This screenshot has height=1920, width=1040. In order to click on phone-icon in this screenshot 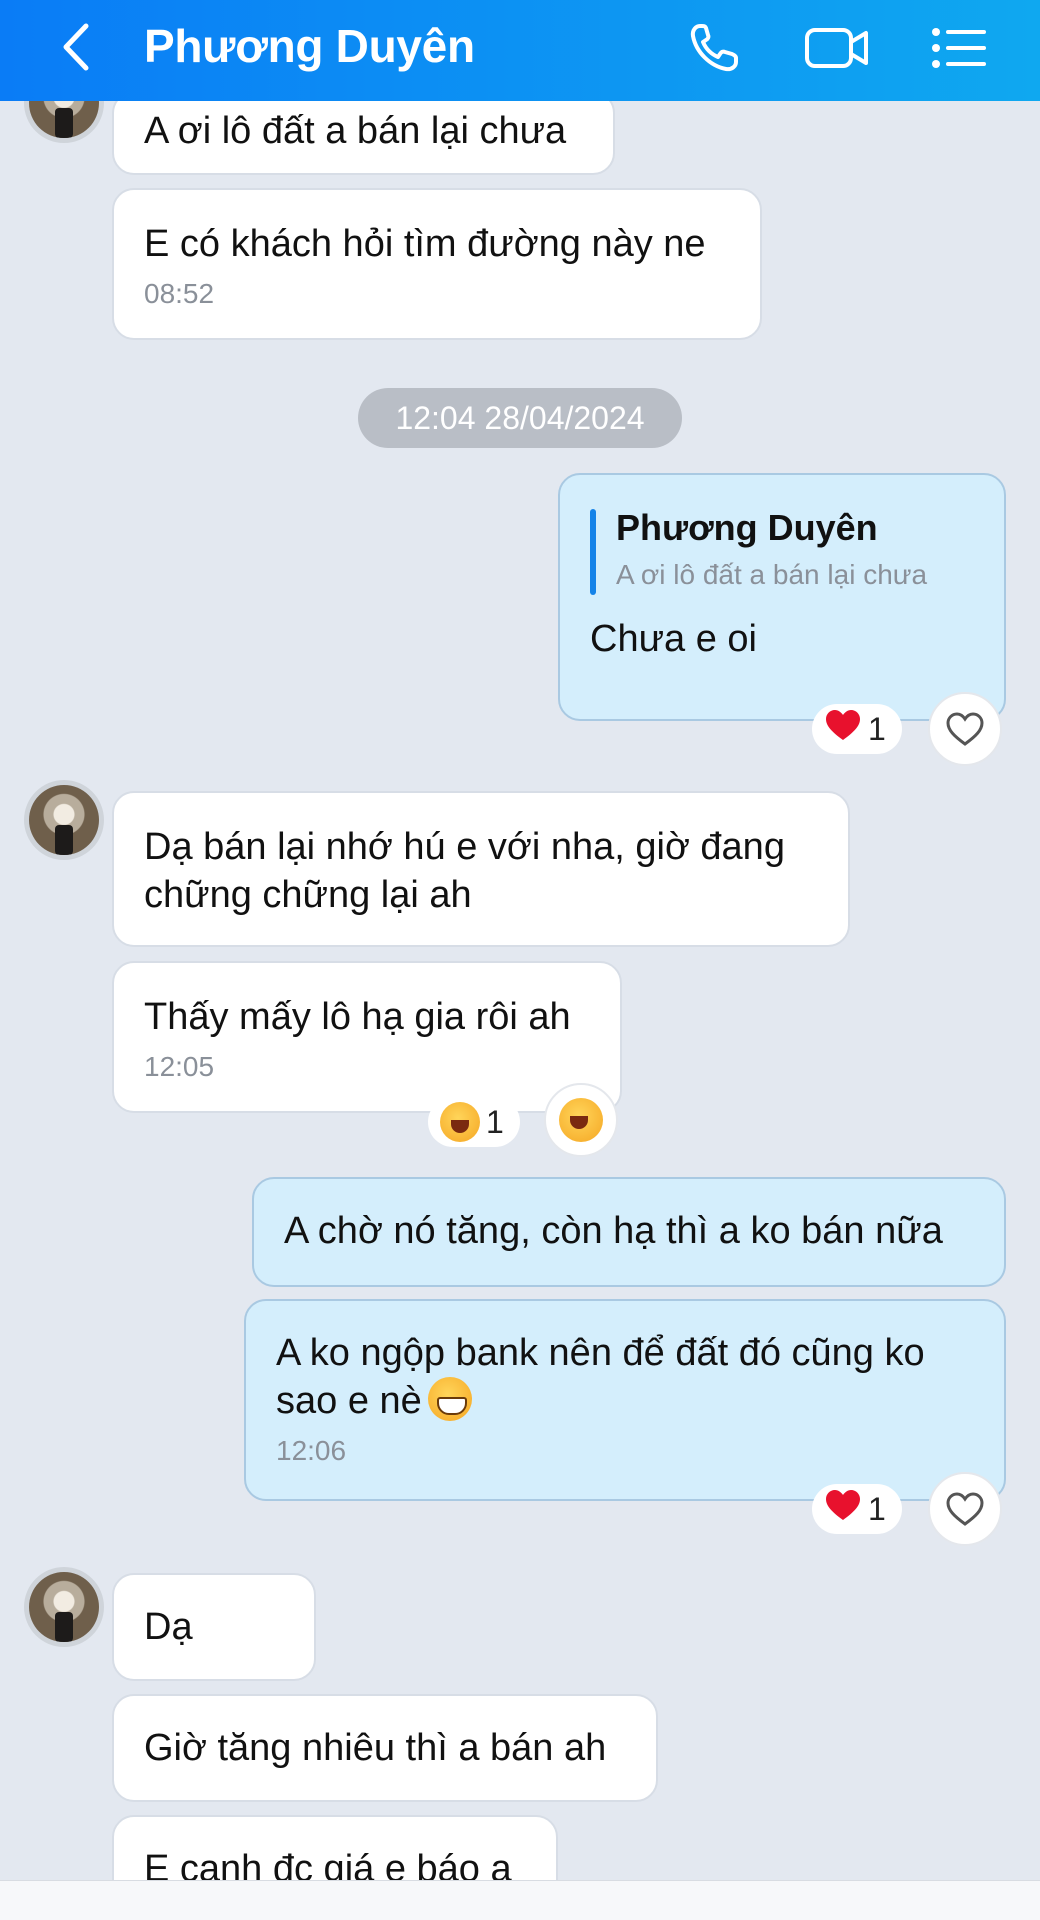, I will do `click(716, 48)`.